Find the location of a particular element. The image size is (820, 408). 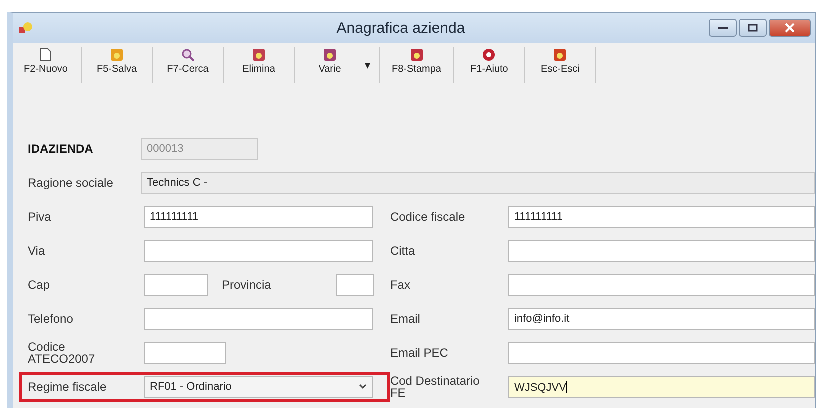

dropdown: RF01 - Ordinario is located at coordinates (258, 387).